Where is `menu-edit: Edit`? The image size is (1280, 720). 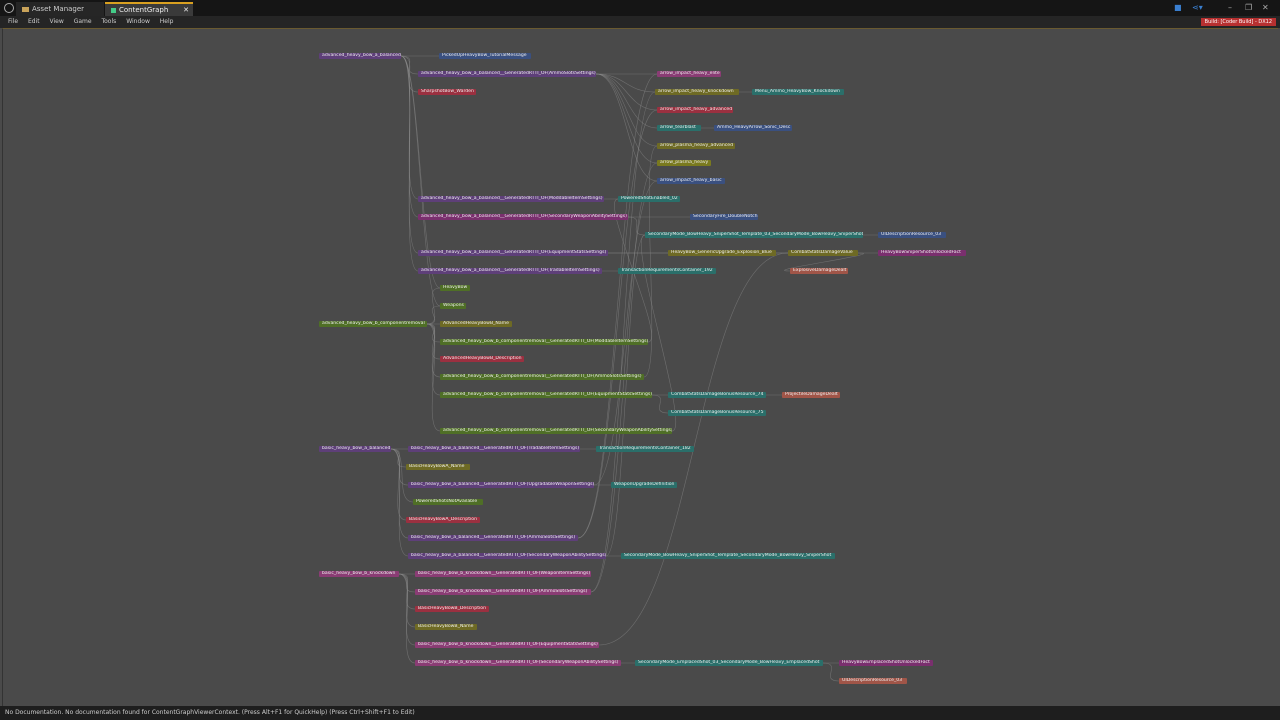 menu-edit: Edit is located at coordinates (34, 21).